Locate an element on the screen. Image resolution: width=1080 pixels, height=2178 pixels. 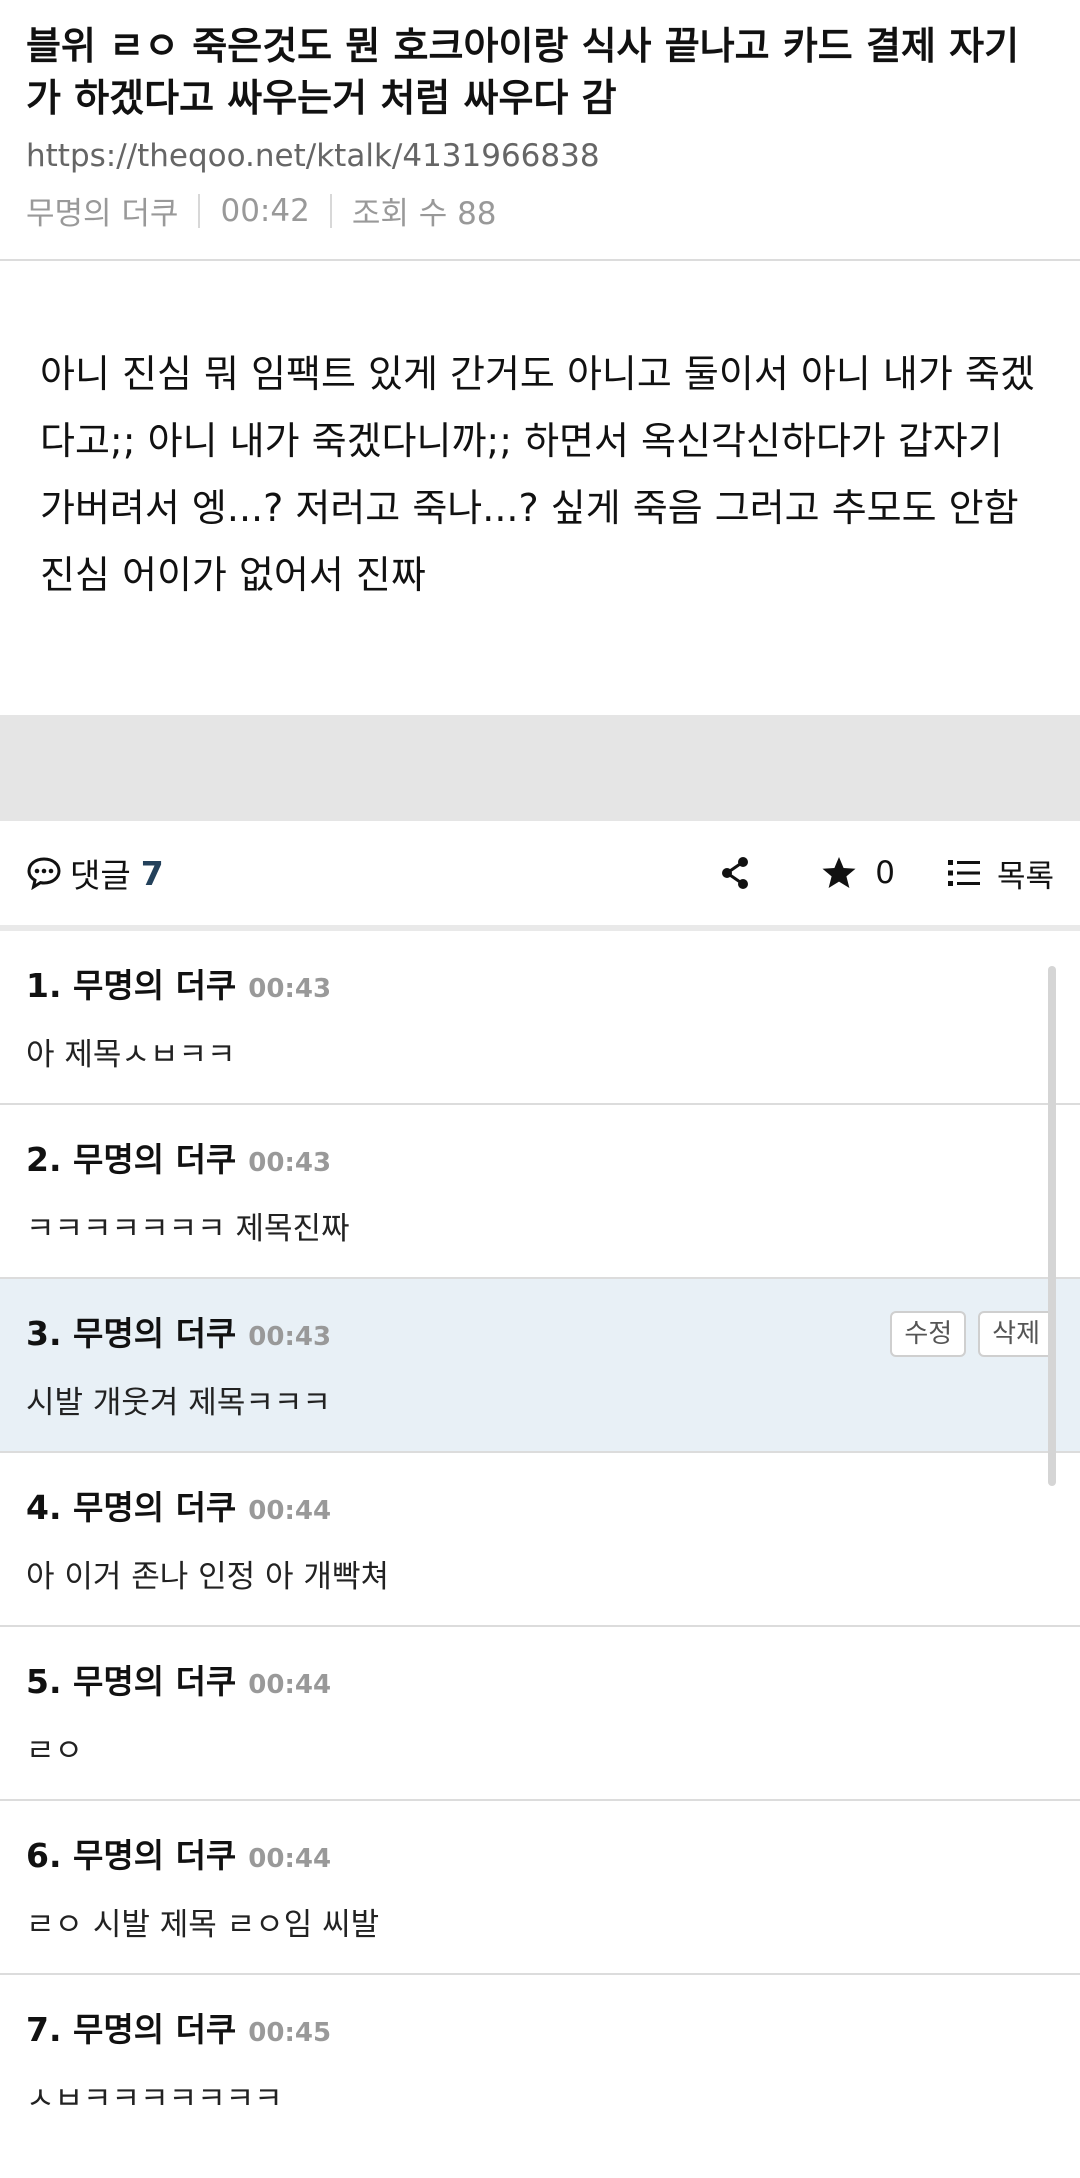
comment-item-highlighted: 3. 무명의 더쿠 00:43 시발 개웃겨 제목ㅋㅋㅋ 수정 삭제 is located at coordinates (540, 1366).